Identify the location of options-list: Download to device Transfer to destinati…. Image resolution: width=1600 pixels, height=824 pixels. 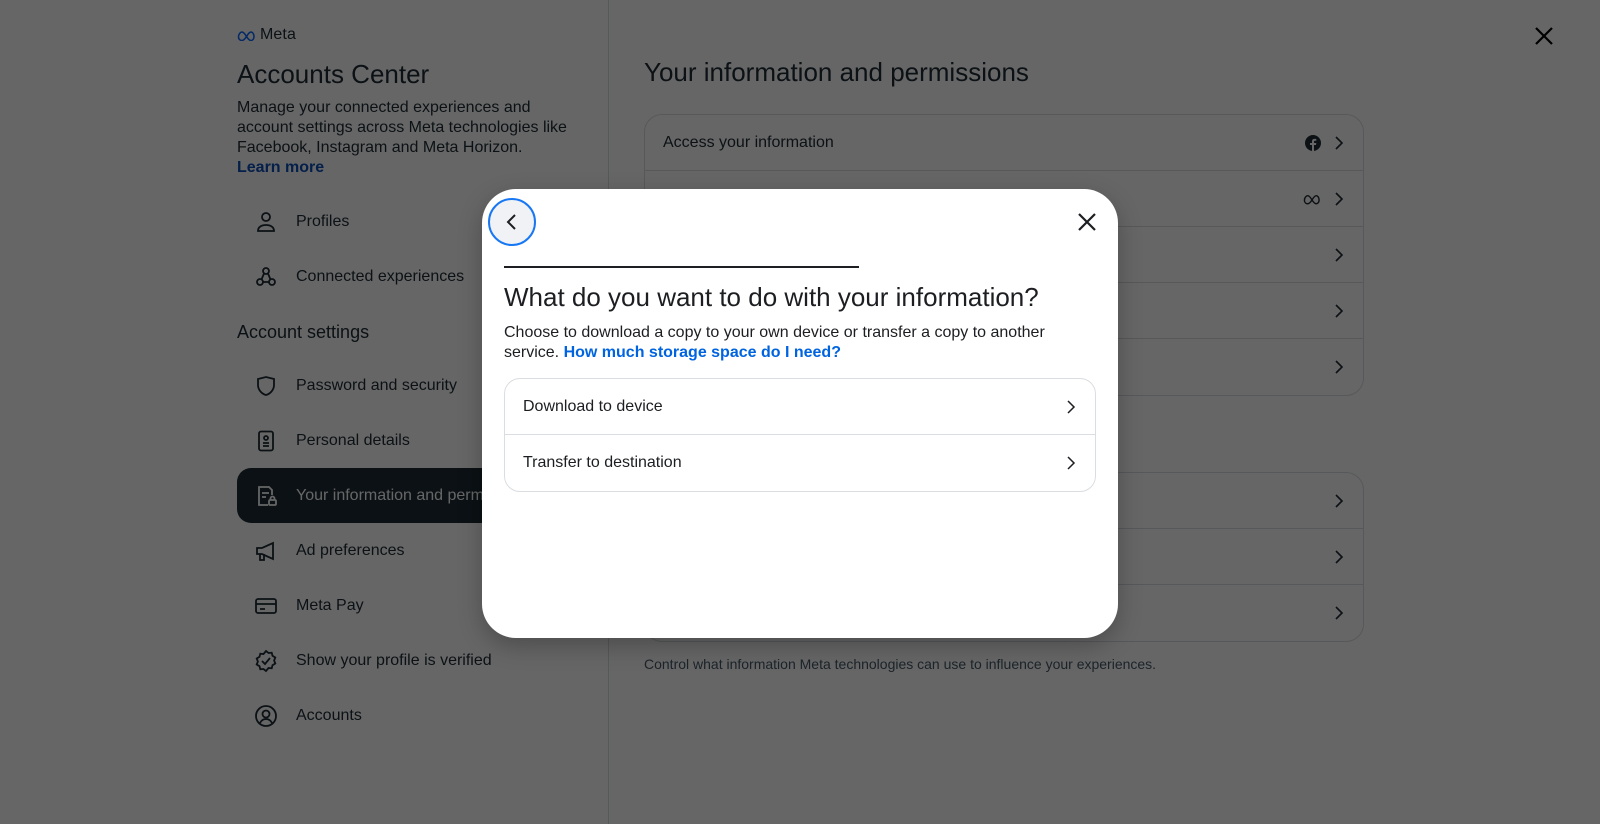
(800, 435).